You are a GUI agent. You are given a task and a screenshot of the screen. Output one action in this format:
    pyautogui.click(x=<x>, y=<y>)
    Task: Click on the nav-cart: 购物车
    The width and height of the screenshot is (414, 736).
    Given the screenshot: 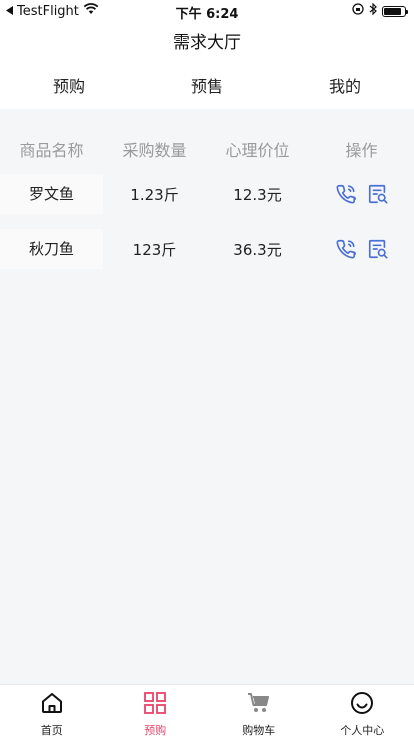 What is the action you would take?
    pyautogui.click(x=259, y=710)
    